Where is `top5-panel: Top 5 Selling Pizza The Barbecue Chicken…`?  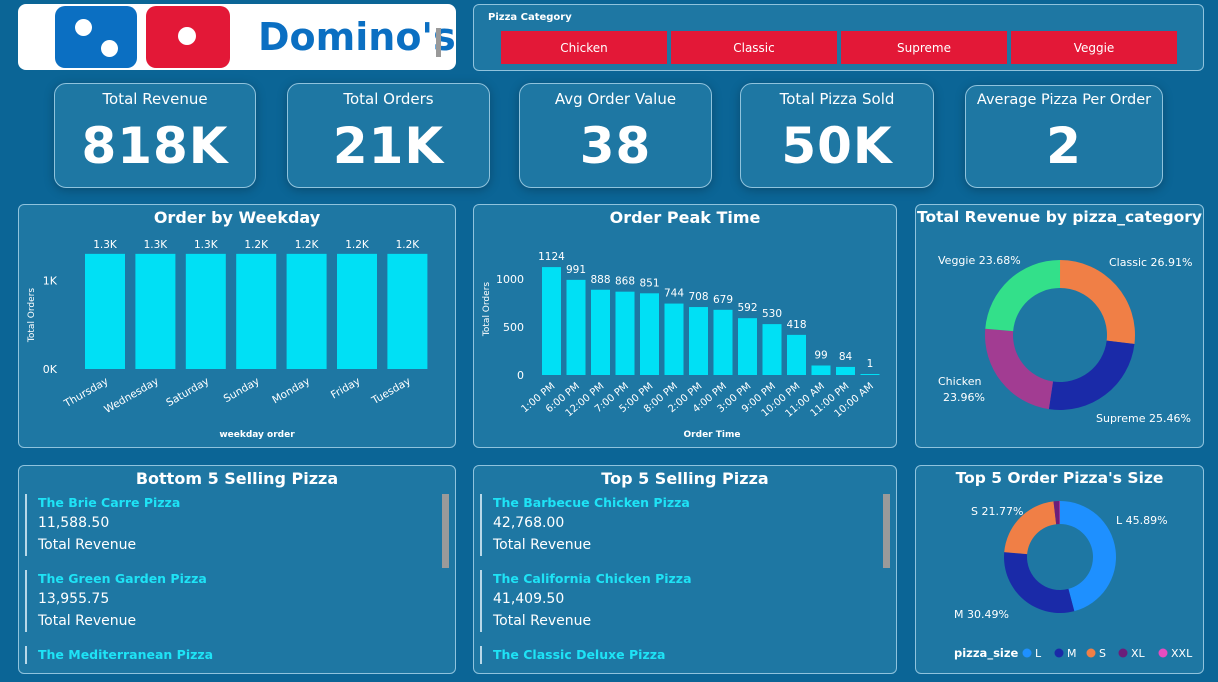 top5-panel: Top 5 Selling Pizza The Barbecue Chicken… is located at coordinates (685, 569).